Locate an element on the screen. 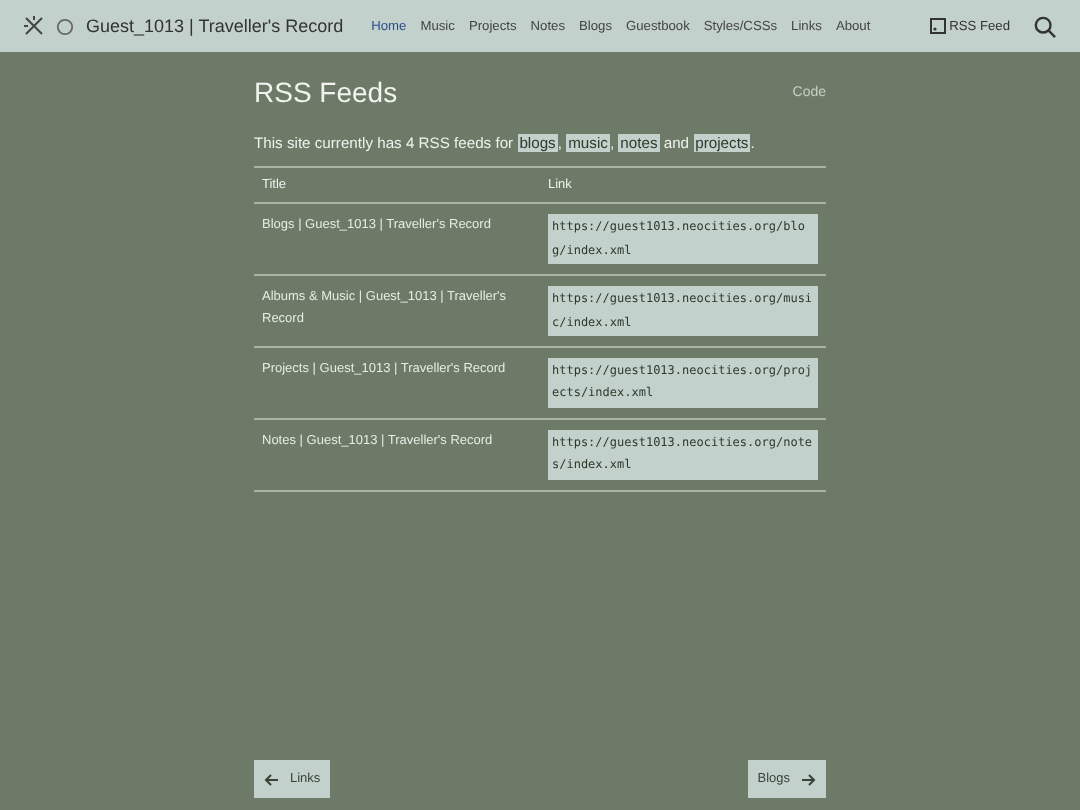  site-title: Guest_1013 | Traveller's Record is located at coordinates (215, 26).